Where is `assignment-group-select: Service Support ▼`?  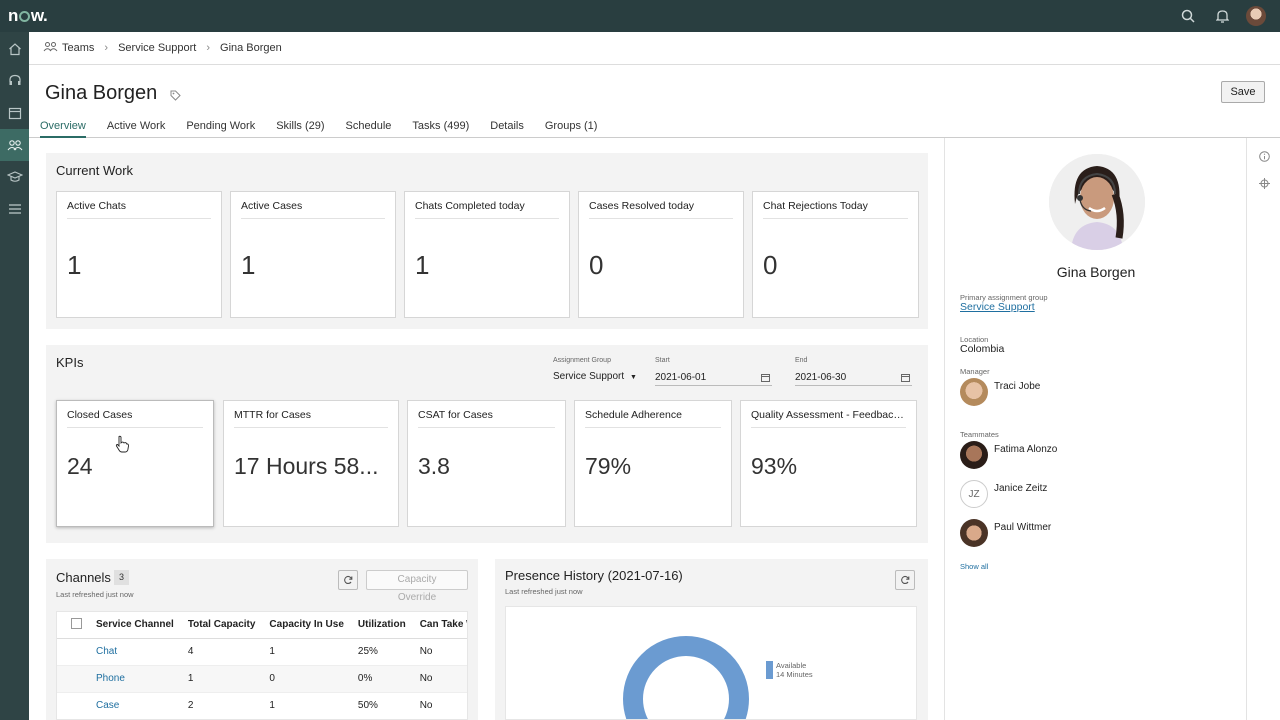
assignment-group-select: Service Support ▼ is located at coordinates (595, 378).